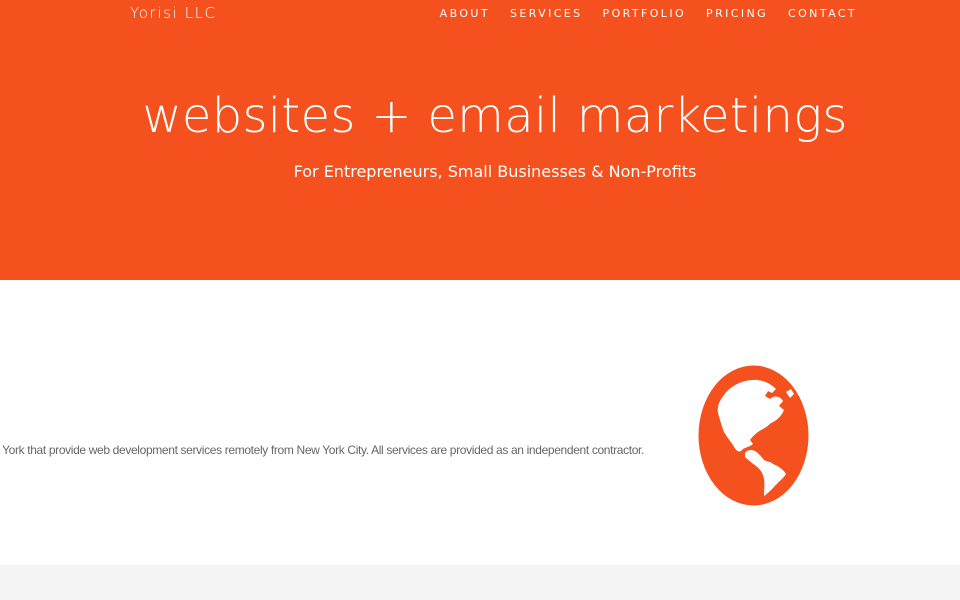 This screenshot has height=600, width=960. Describe the element at coordinates (495, 116) in the screenshot. I see `hero-title: websites + email marketings` at that location.